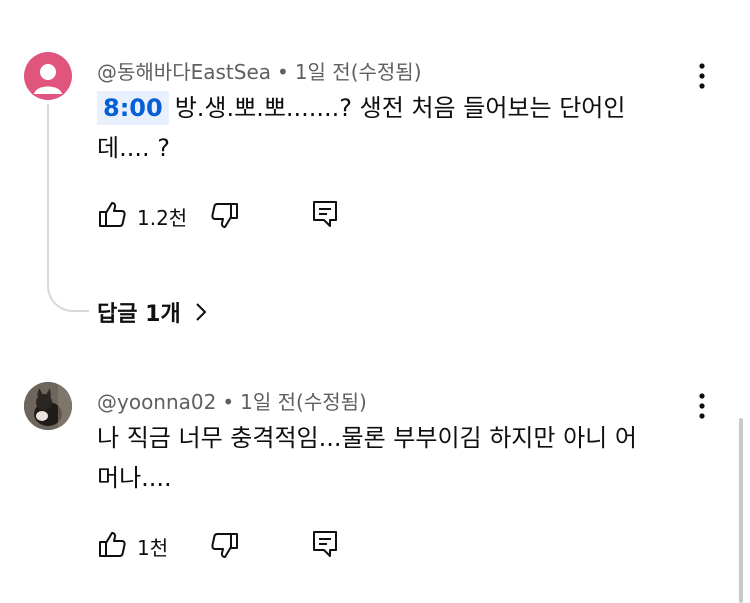 This screenshot has width=750, height=603. Describe the element at coordinates (400, 108) in the screenshot. I see `comment-text-line1: 방.생.뽀.뽀.......? 생전 처음 들어보는 단어인` at that location.